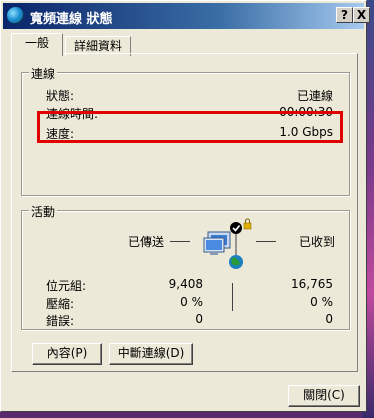  Describe the element at coordinates (66, 286) in the screenshot. I see `bytes-label: 位元組:` at that location.